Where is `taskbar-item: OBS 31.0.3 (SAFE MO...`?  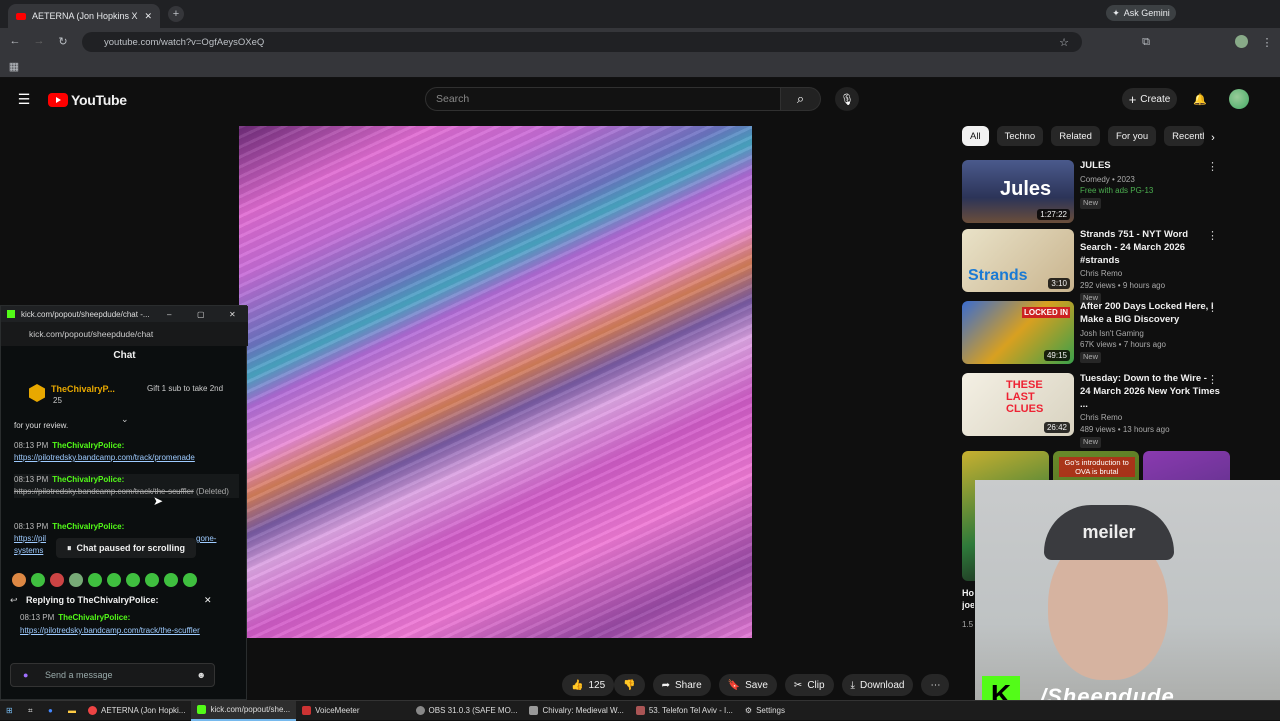 taskbar-item: OBS 31.0.3 (SAFE MO... is located at coordinates (467, 711).